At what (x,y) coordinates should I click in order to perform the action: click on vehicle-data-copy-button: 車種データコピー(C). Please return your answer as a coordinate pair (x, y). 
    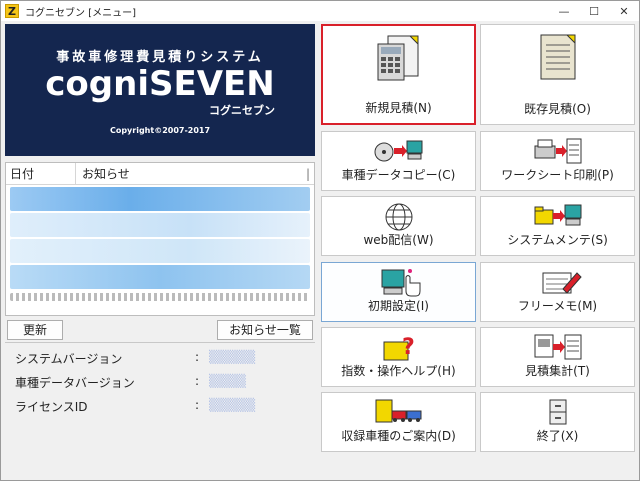
    Looking at the image, I should click on (398, 161).